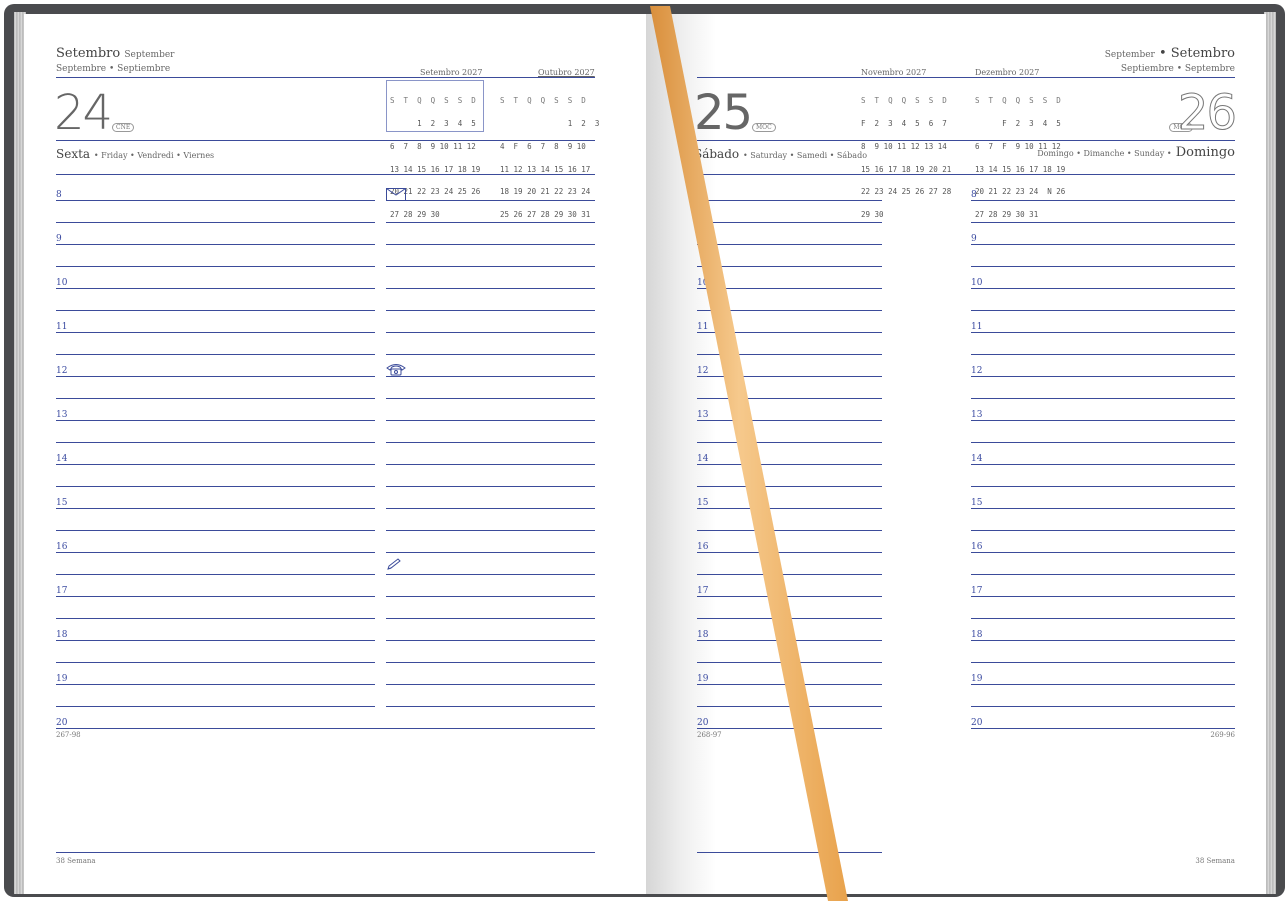 This screenshot has width=1285, height=901. What do you see at coordinates (789, 852) in the screenshot?
I see `footer-rule` at bounding box center [789, 852].